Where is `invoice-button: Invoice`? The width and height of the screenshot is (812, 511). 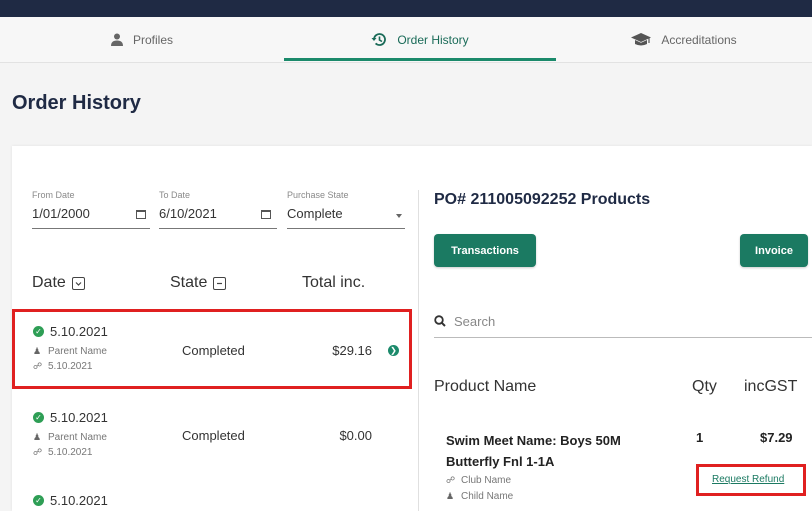
invoice-button: Invoice is located at coordinates (774, 250).